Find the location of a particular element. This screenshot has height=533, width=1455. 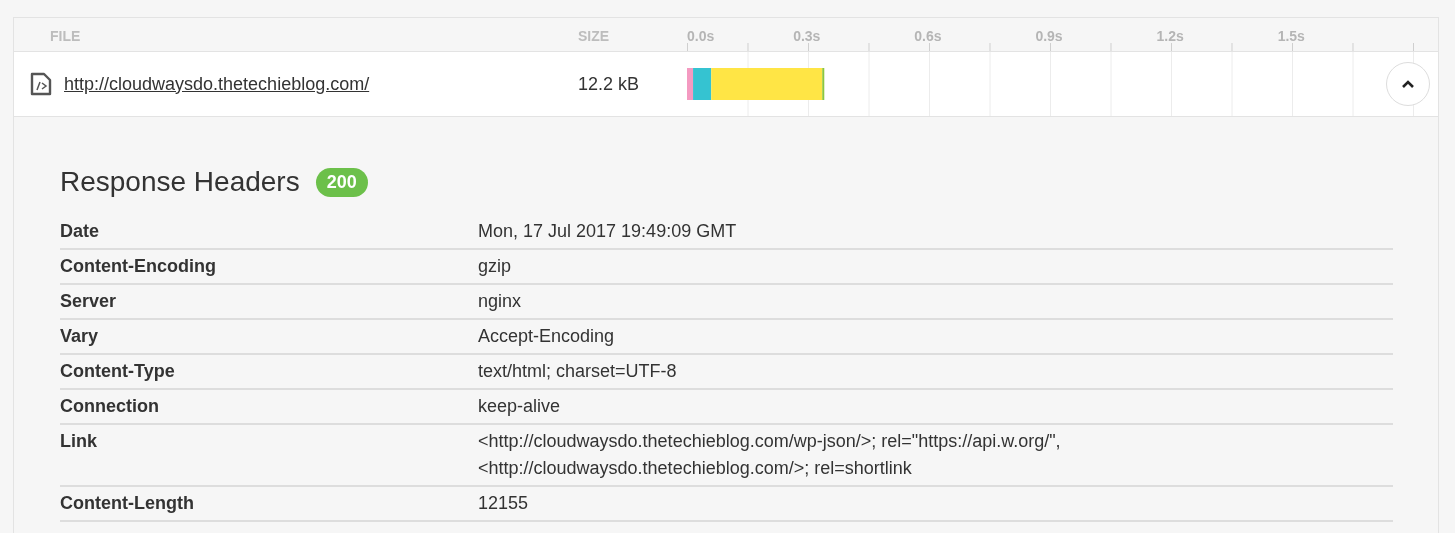

column-header: FILE is located at coordinates (65, 36).